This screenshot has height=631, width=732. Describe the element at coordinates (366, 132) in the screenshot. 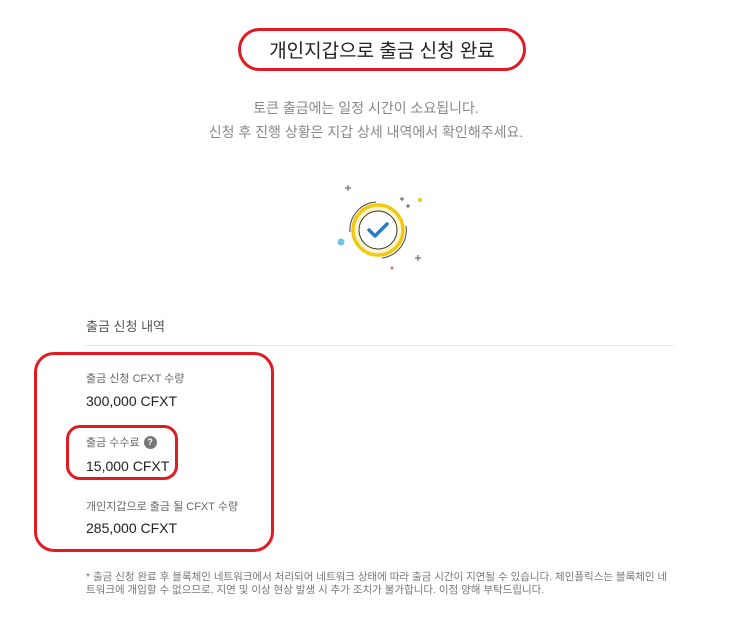

I see `subtitle-line-2: 신청 후 진행 상황은 지갑 상세 내역에서 확인해주세요.` at that location.